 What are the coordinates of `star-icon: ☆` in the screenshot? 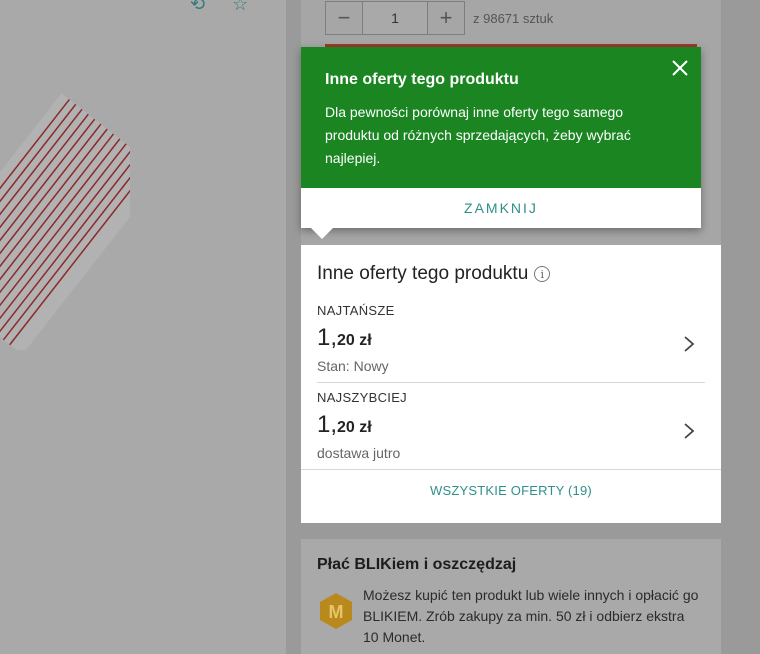 It's located at (240, 7).